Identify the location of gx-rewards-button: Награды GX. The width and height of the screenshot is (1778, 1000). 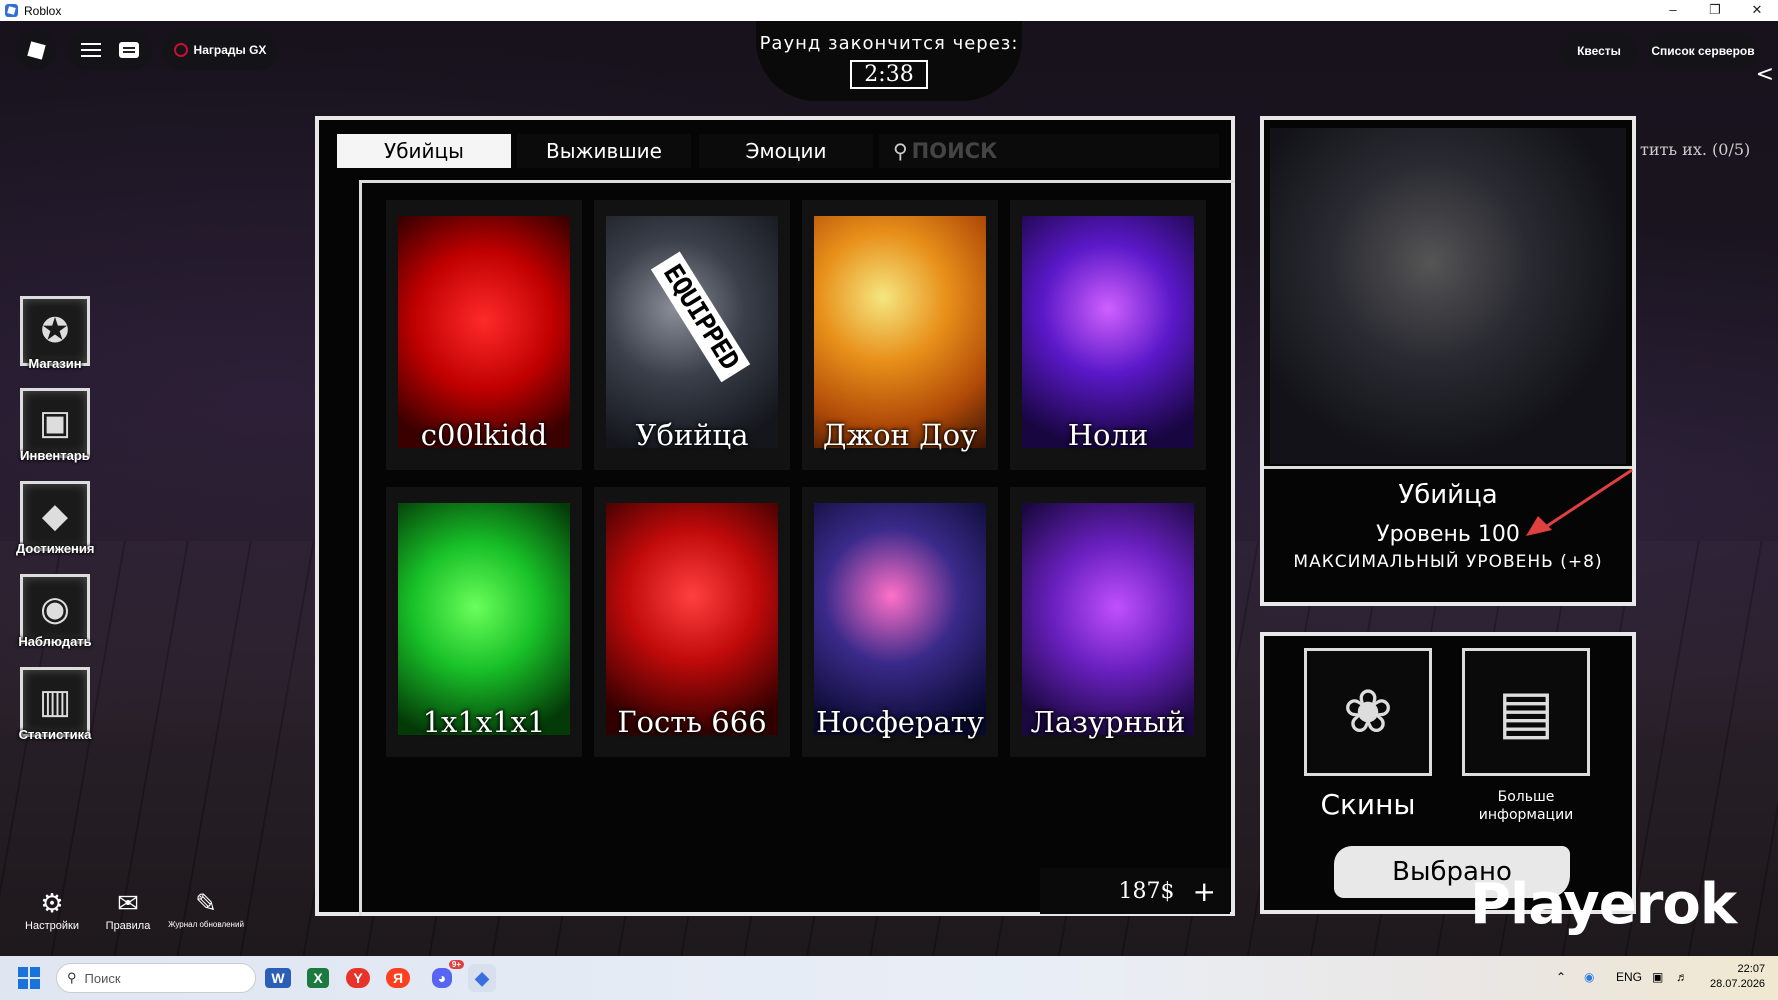
(220, 50).